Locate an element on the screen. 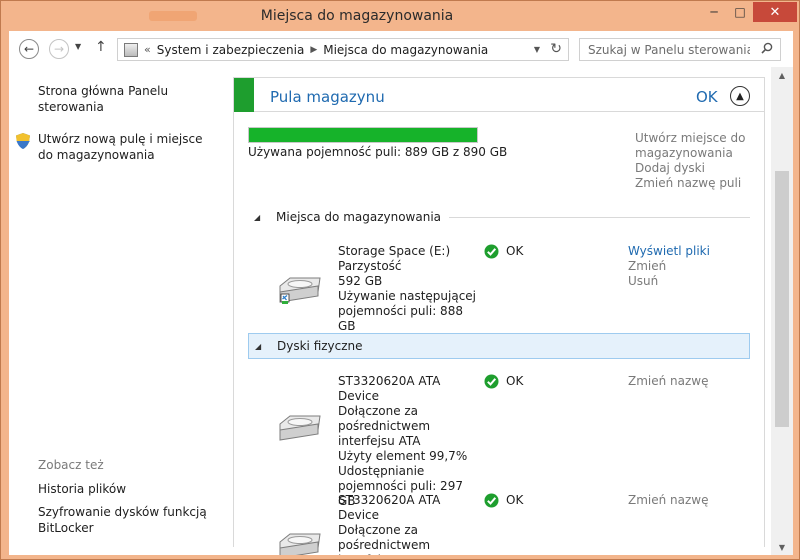 The width and height of the screenshot is (800, 560). back-button: ← is located at coordinates (29, 49).